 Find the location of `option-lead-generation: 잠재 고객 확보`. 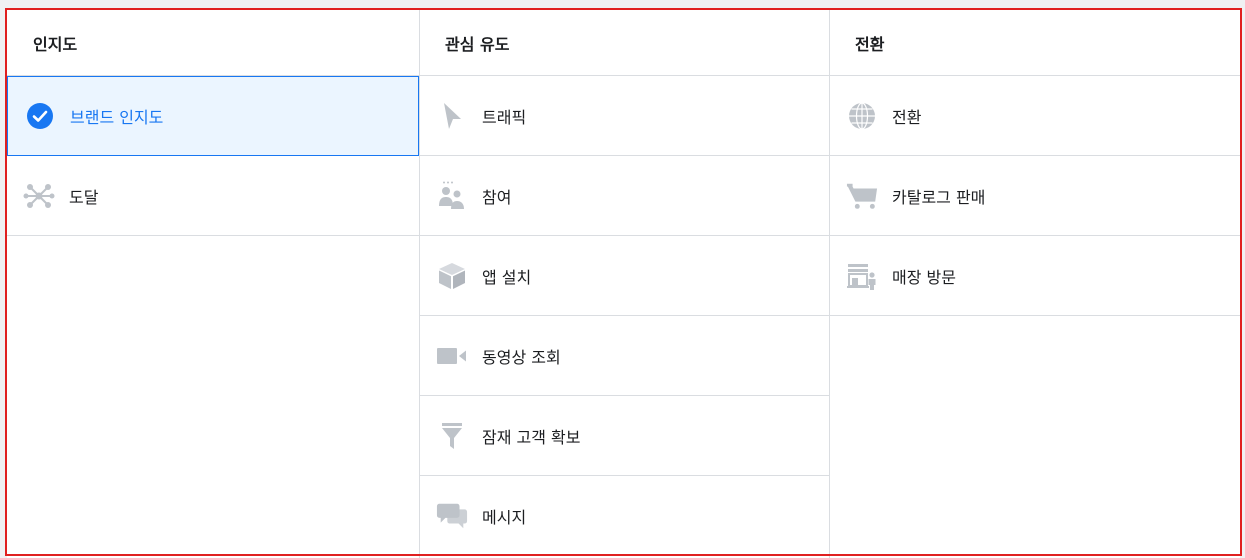

option-lead-generation: 잠재 고객 확보 is located at coordinates (624, 436).